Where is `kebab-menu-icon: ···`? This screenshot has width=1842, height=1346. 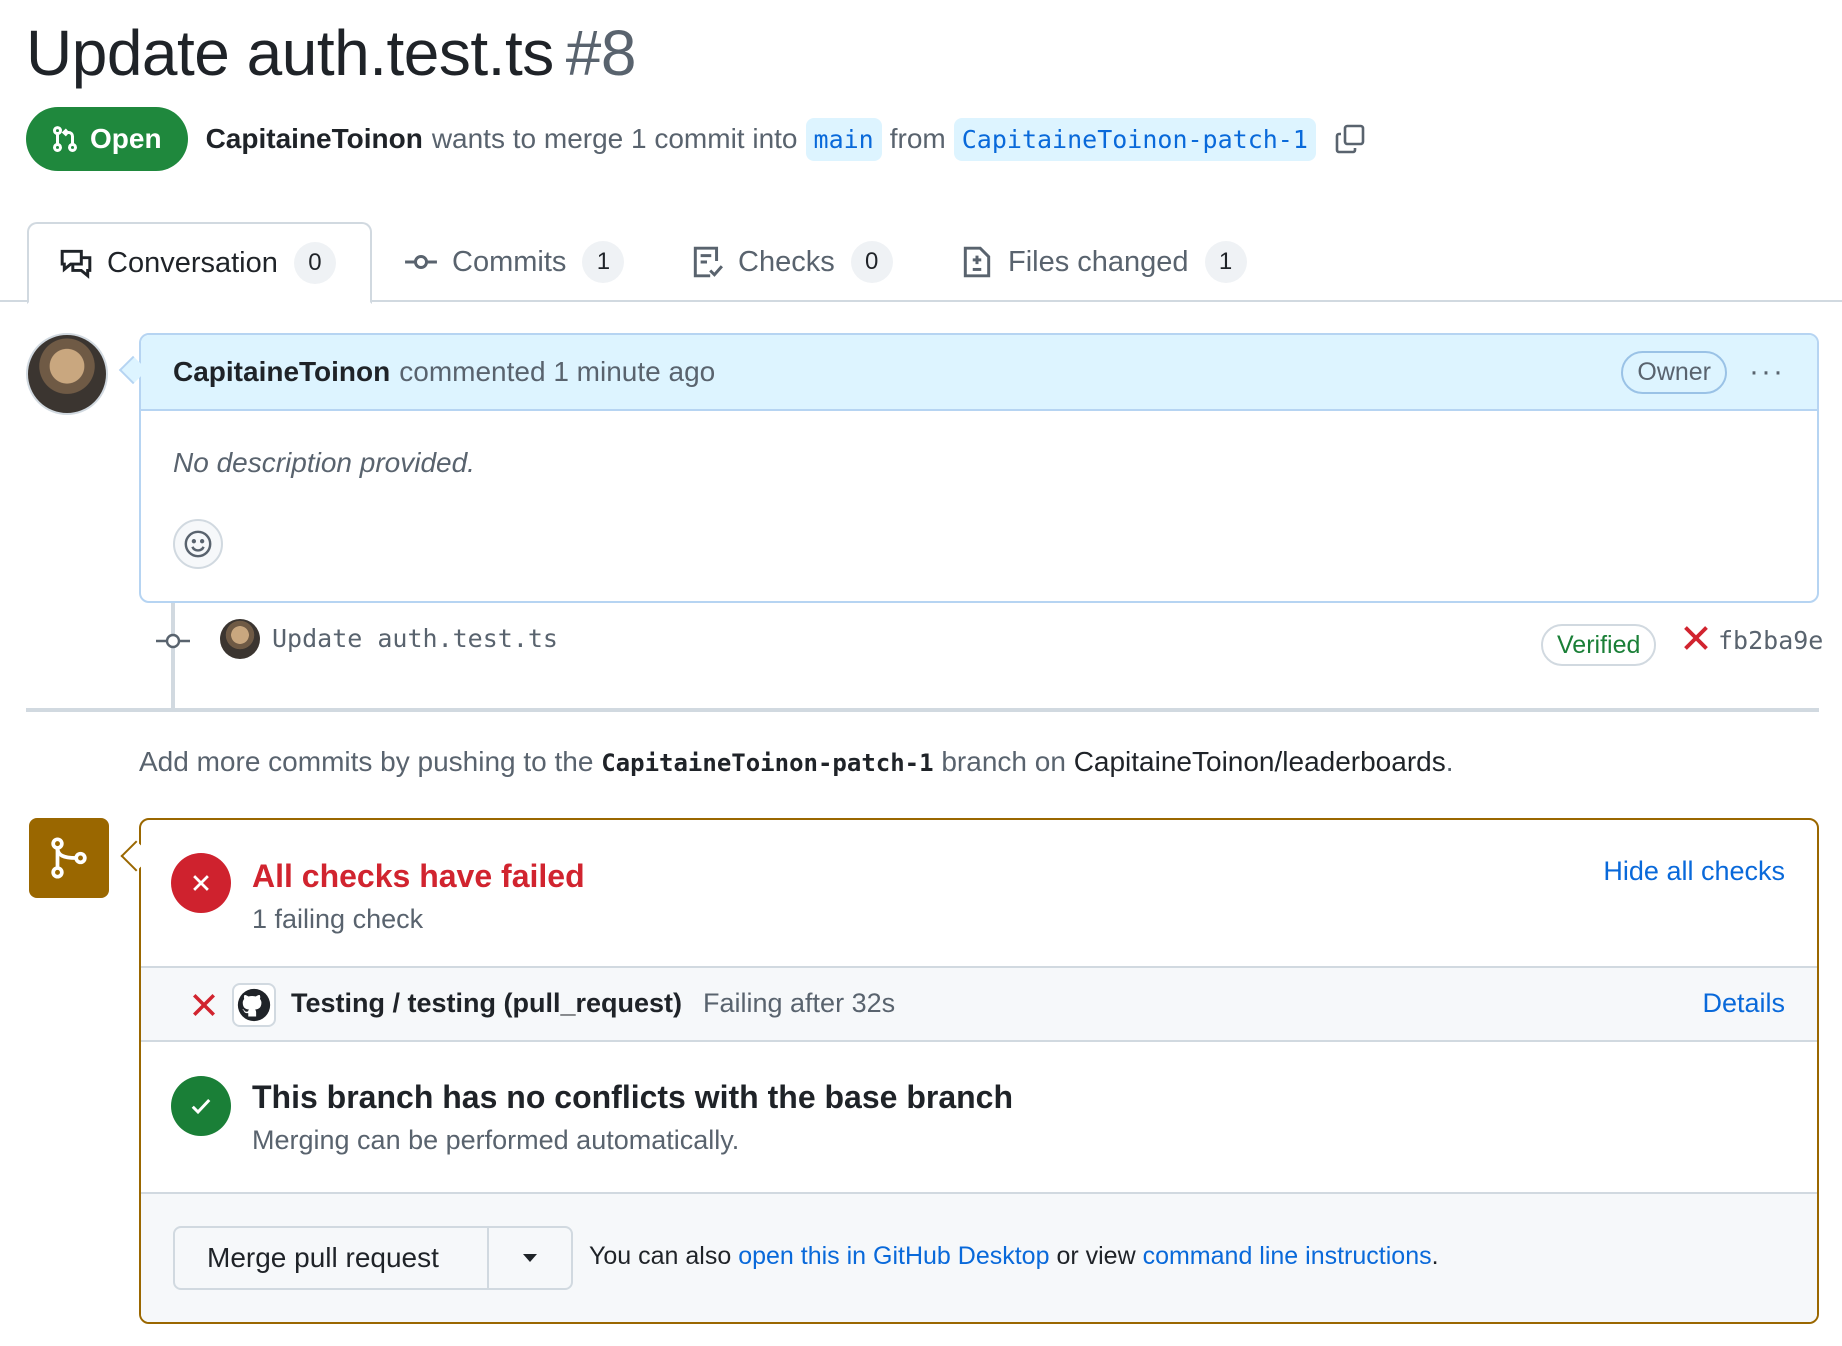
kebab-menu-icon: ··· is located at coordinates (1767, 372).